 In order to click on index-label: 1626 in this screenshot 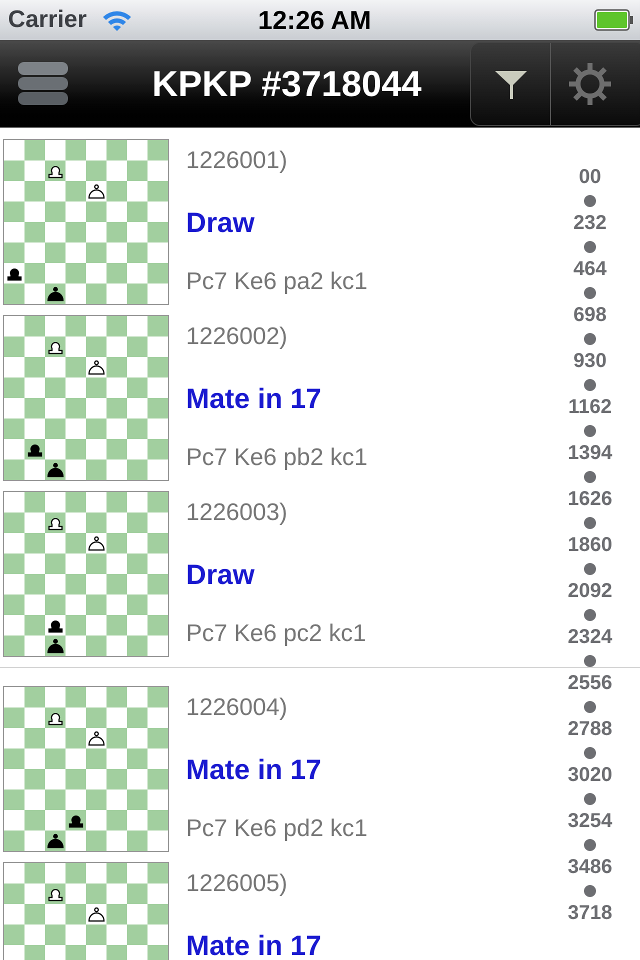, I will do `click(590, 499)`.